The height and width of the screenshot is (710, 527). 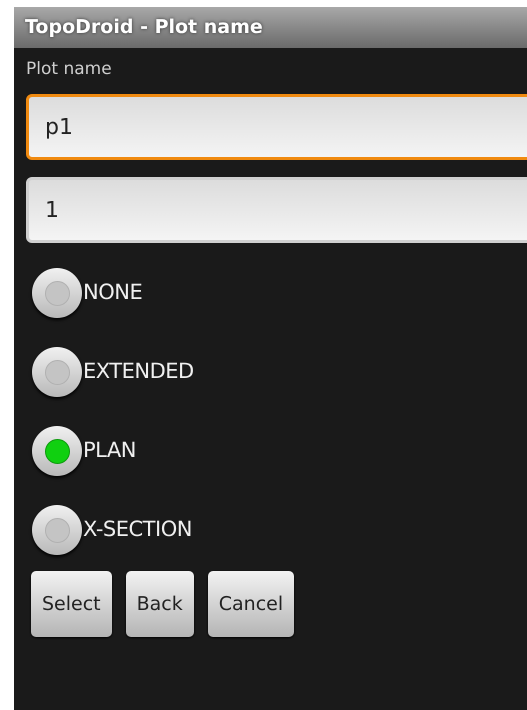 What do you see at coordinates (276, 210) in the screenshot?
I see `text-field: 1` at bounding box center [276, 210].